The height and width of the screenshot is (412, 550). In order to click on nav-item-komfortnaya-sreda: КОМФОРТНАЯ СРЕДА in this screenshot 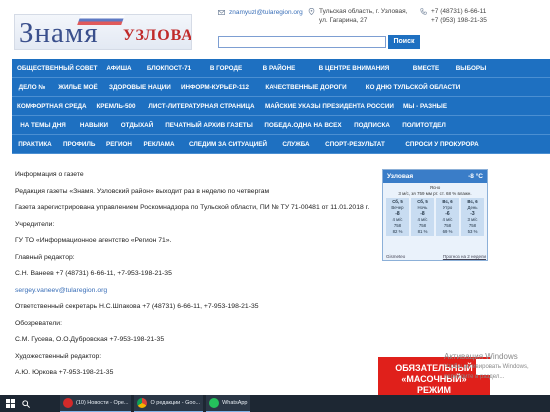, I will do `click(50, 106)`.